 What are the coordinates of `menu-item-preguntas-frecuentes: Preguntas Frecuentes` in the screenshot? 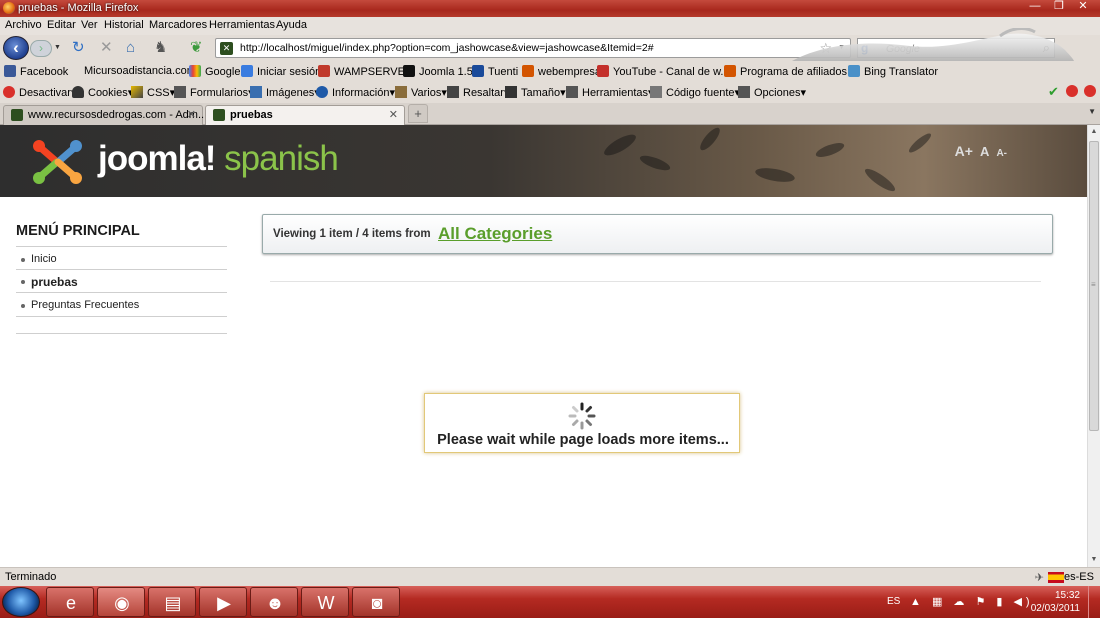 It's located at (79, 305).